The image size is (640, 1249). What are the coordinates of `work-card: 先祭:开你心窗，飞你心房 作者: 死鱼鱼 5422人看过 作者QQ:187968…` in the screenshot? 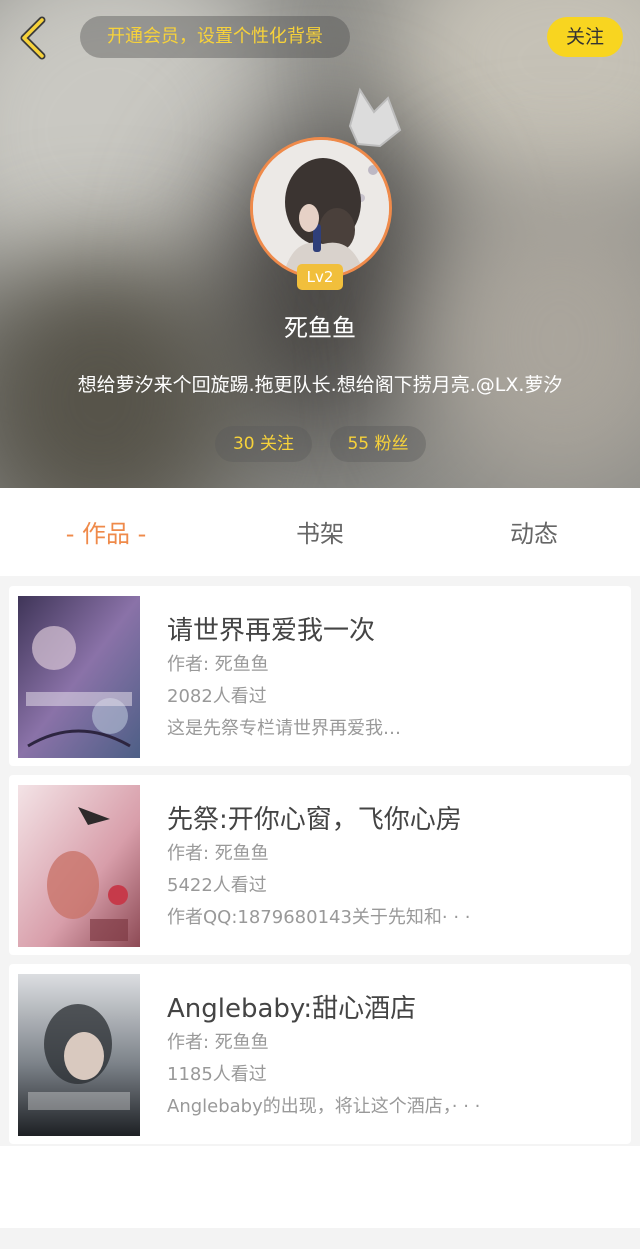 It's located at (320, 865).